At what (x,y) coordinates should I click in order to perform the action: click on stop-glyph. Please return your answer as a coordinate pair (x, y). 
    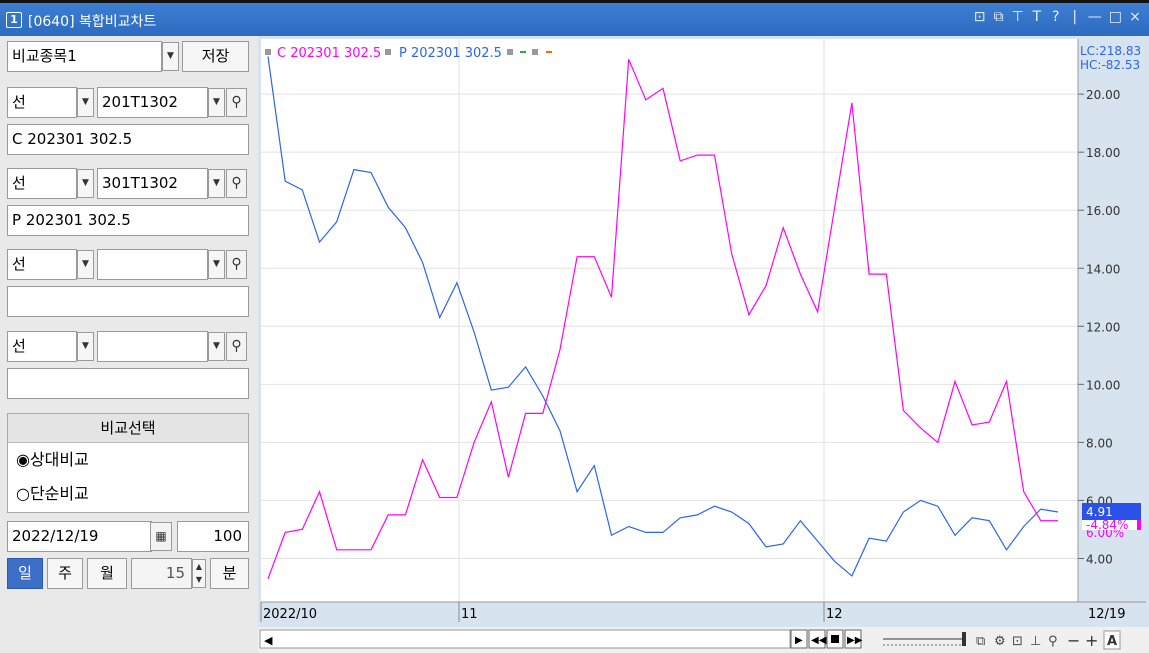
    Looking at the image, I should click on (835, 639).